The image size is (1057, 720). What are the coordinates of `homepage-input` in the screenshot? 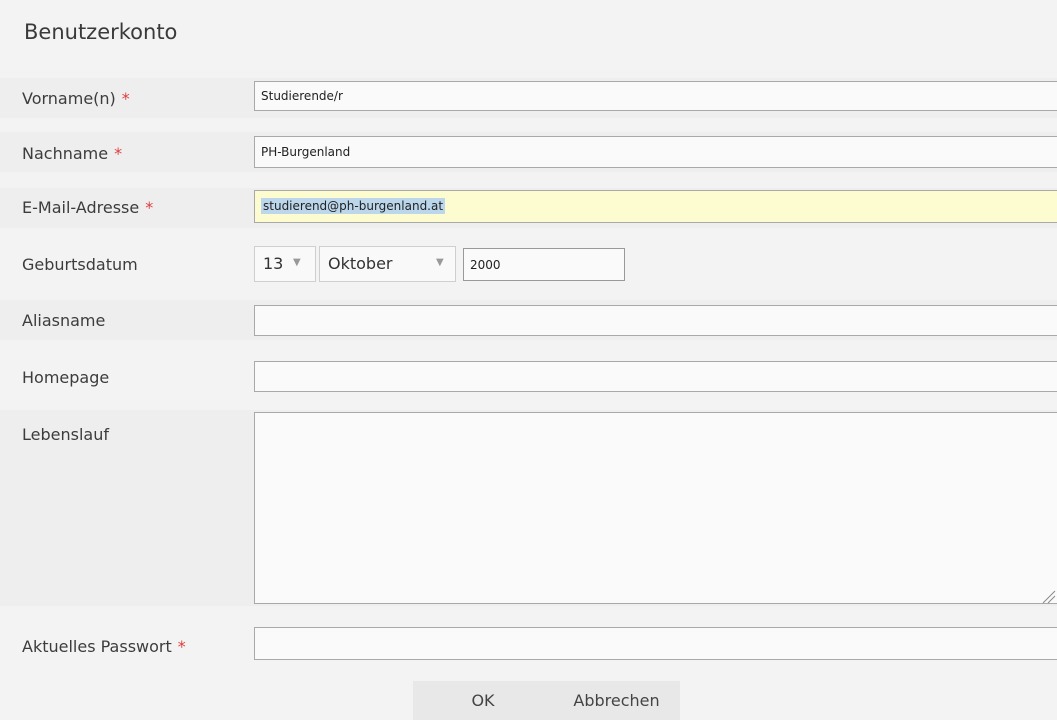 It's located at (655, 376).